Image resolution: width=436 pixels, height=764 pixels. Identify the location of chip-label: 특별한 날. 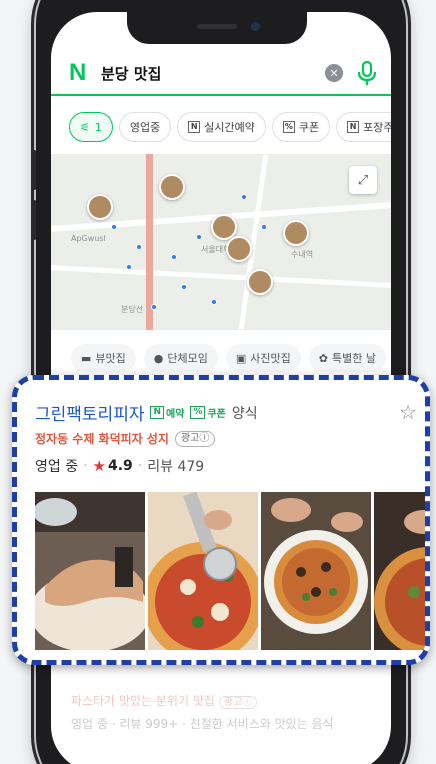
(353, 358).